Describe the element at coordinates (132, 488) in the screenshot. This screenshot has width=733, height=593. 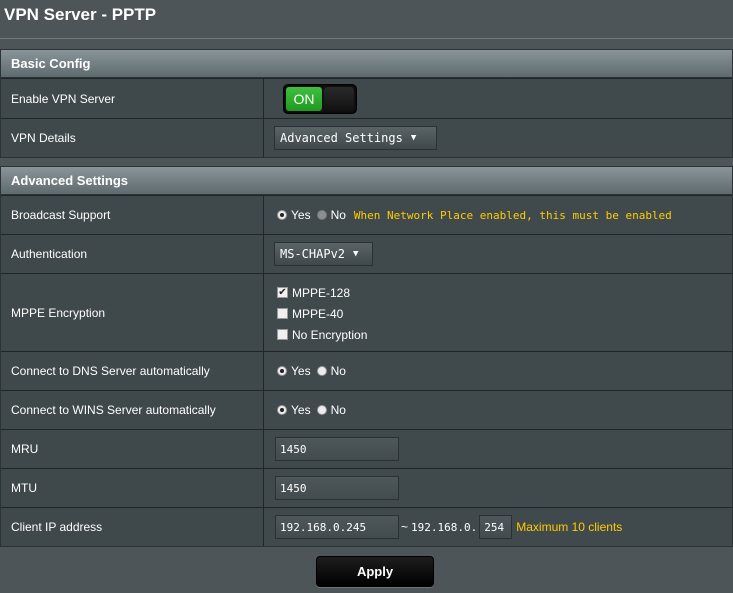
I see `mtu-label: MTU` at that location.